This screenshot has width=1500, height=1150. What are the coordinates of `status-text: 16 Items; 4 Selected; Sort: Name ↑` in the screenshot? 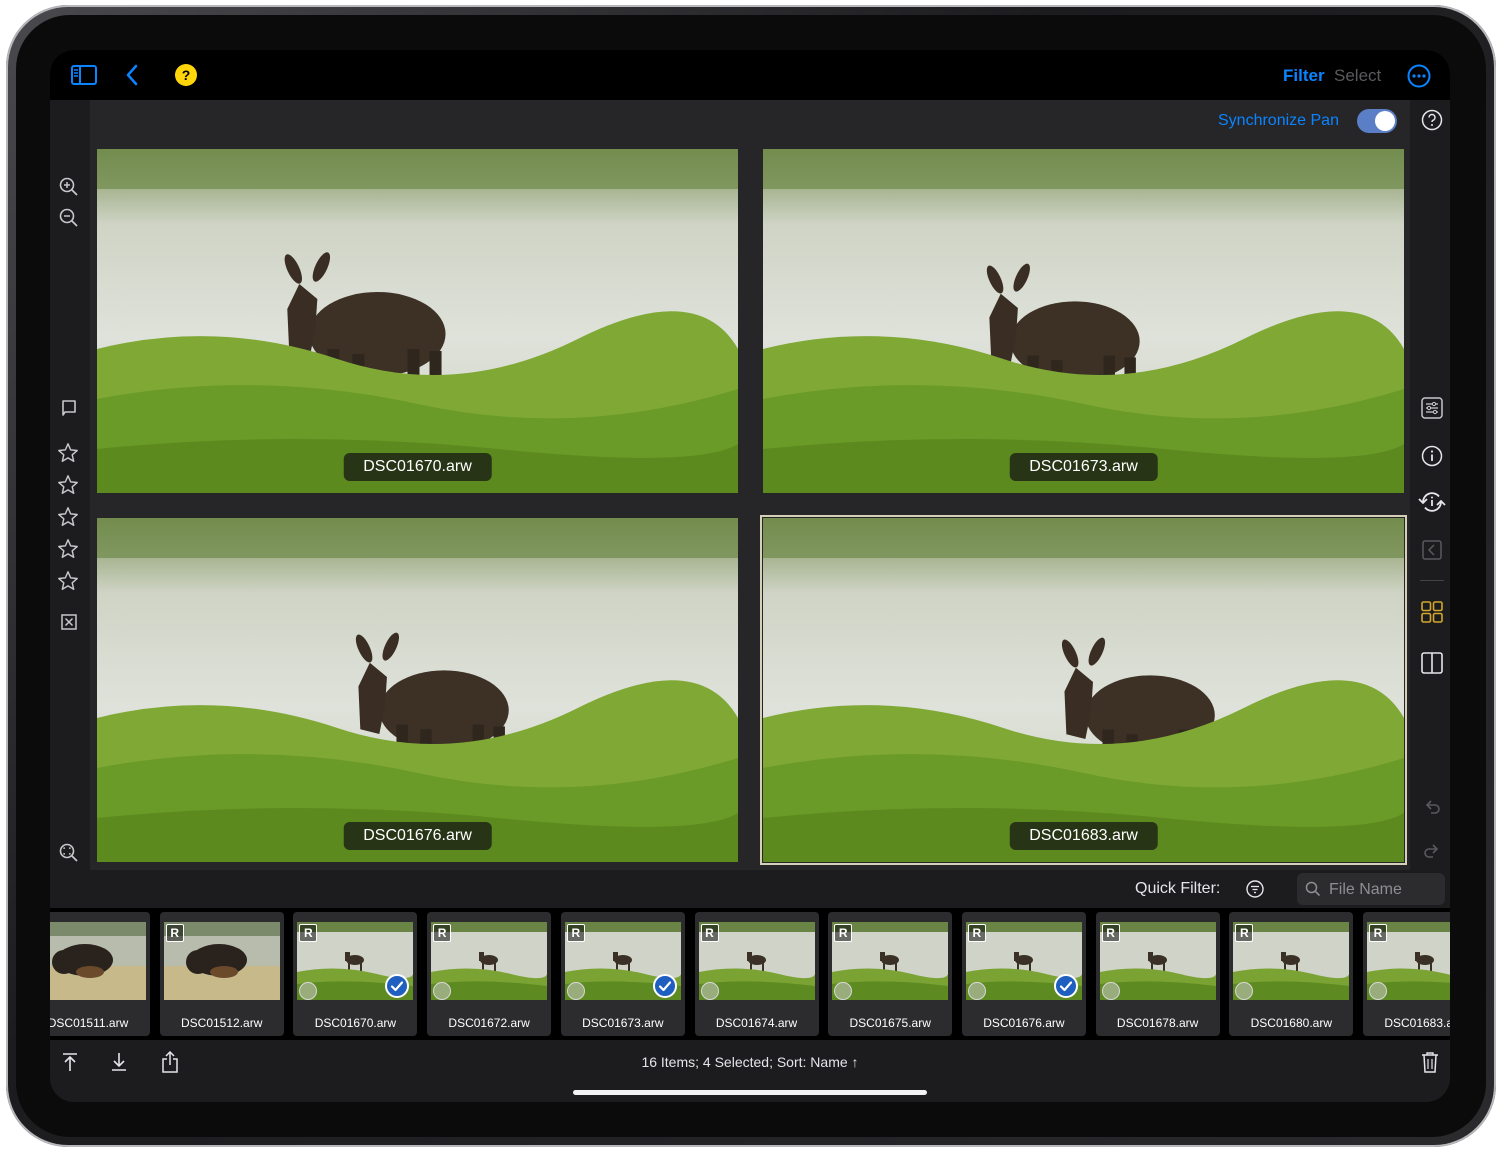 It's located at (750, 1062).